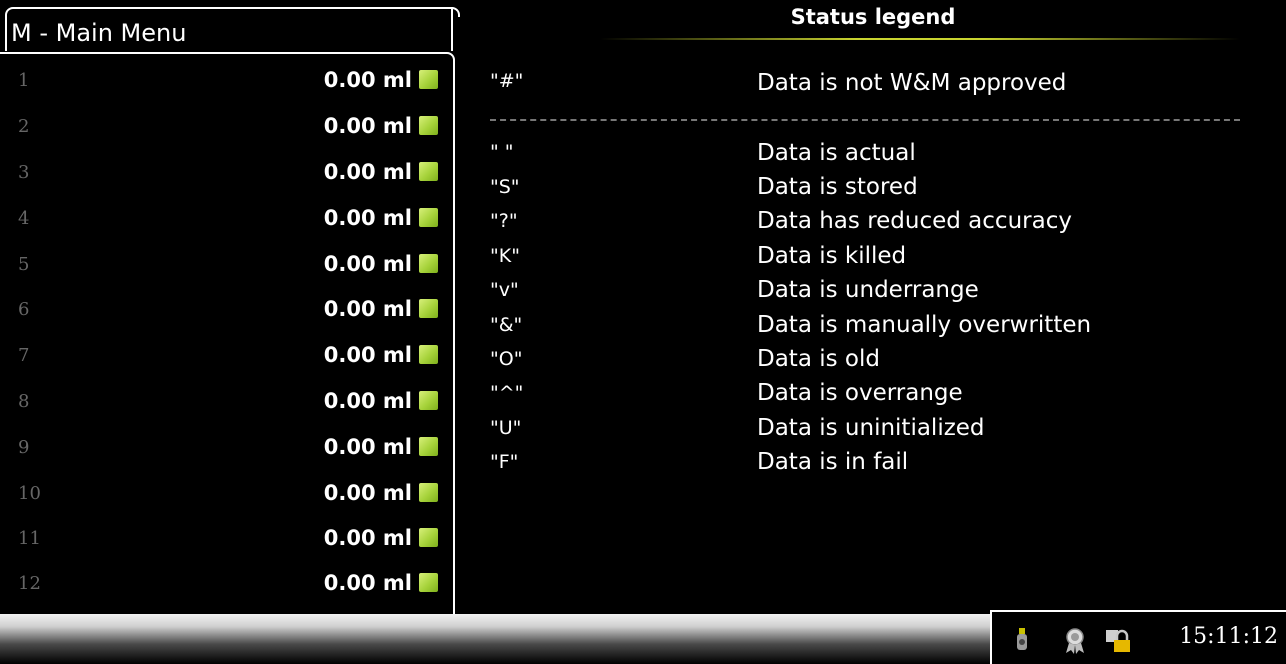 Image resolution: width=1286 pixels, height=664 pixels. I want to click on legend-description: Data is actual, so click(836, 153).